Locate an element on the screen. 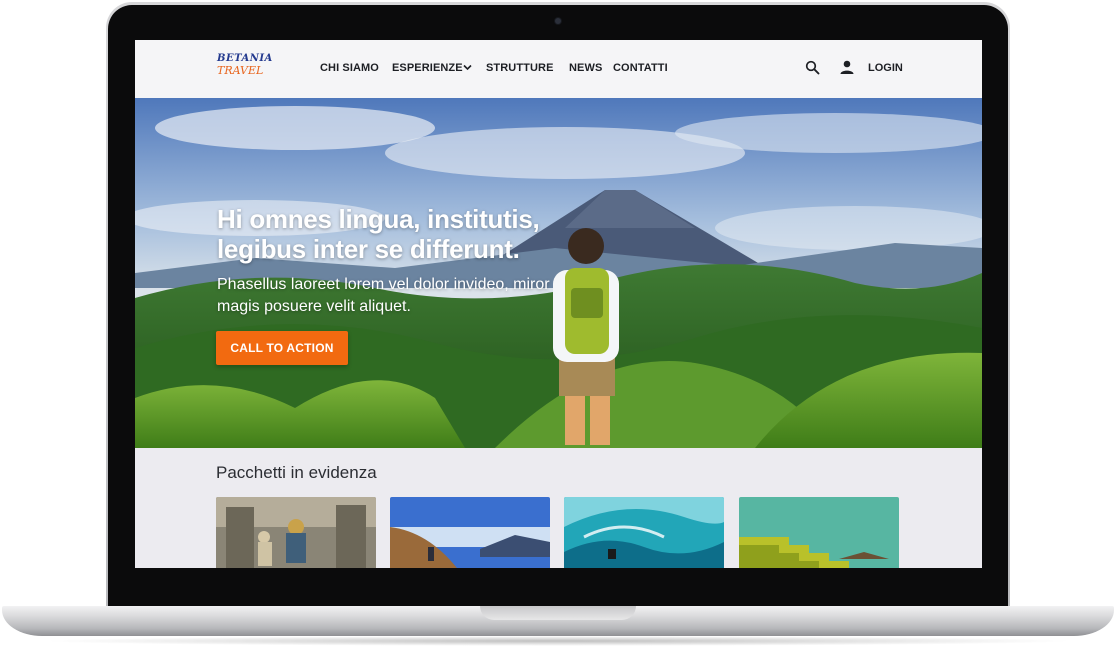 This screenshot has width=1116, height=652. laptop-shadow is located at coordinates (558, 641).